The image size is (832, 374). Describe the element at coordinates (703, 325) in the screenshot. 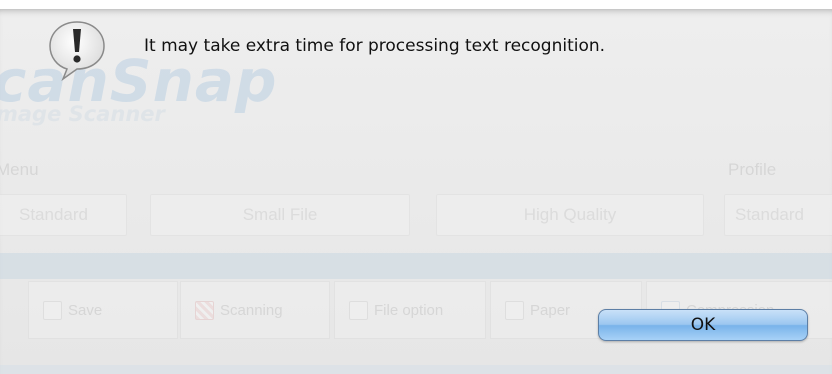

I see `ok-button: OK` at that location.